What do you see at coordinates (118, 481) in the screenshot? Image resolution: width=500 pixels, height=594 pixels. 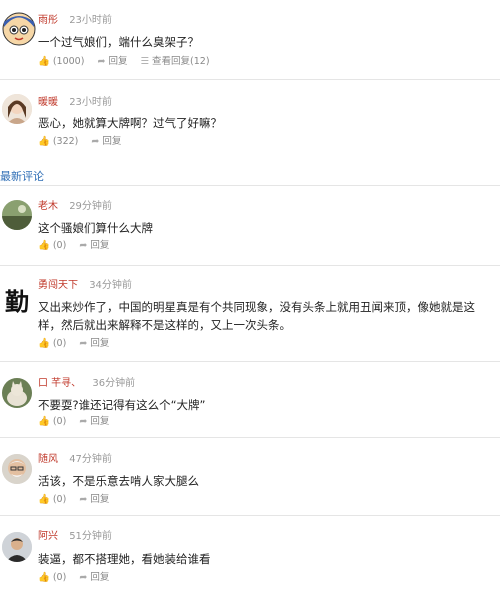 I see `comment-text: 活该，不是乐意去啃人家大腿么` at bounding box center [118, 481].